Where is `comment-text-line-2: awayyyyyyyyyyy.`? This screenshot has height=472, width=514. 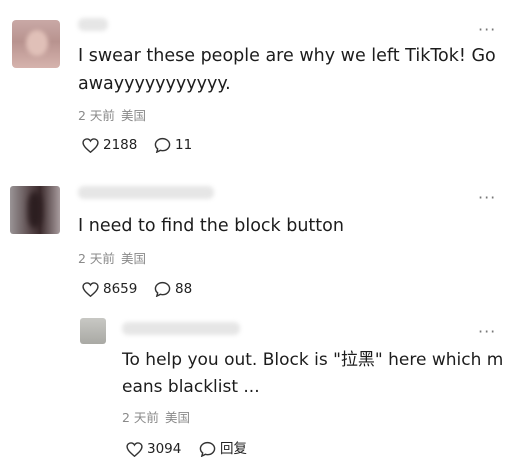 comment-text-line-2: awayyyyyyyyyyy. is located at coordinates (154, 84).